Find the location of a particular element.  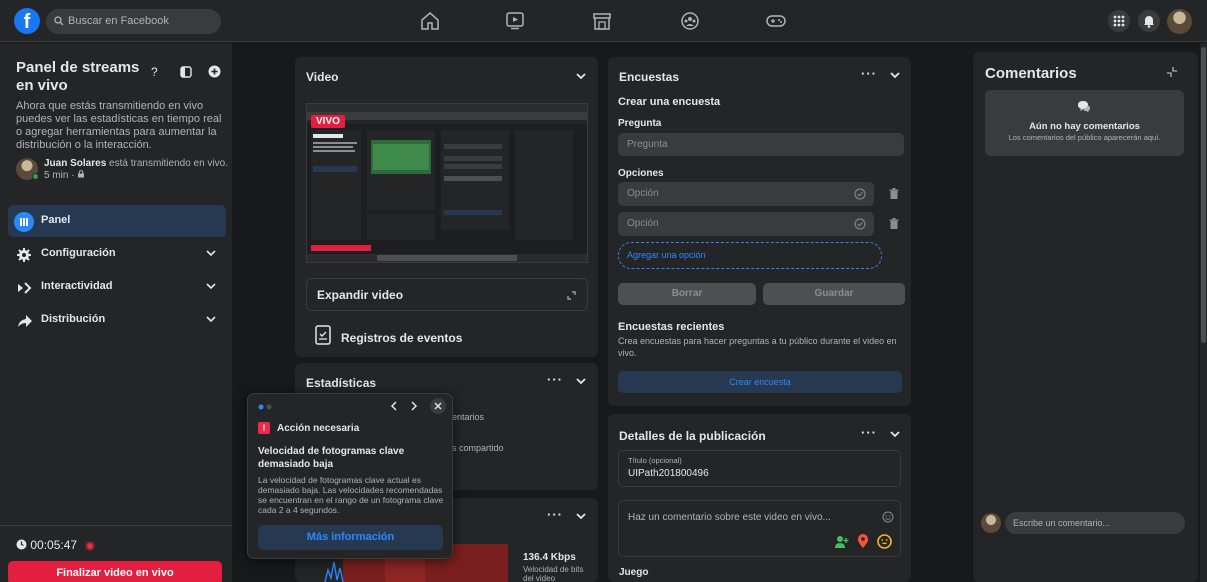

end-live-video-button: Finalizar video en vivo is located at coordinates (115, 571).